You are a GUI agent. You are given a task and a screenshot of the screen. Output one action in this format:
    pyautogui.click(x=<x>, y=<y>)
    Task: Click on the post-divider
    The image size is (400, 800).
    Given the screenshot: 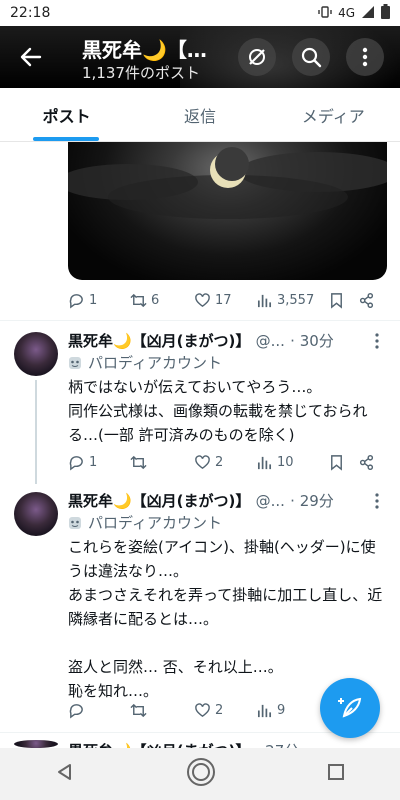 What is the action you would take?
    pyautogui.click(x=200, y=320)
    